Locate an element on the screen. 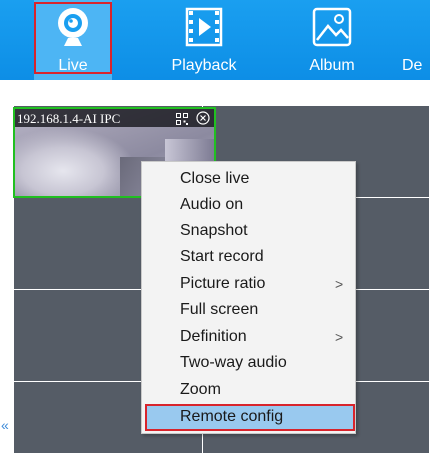  menu-item-label: Remote config is located at coordinates (232, 416).